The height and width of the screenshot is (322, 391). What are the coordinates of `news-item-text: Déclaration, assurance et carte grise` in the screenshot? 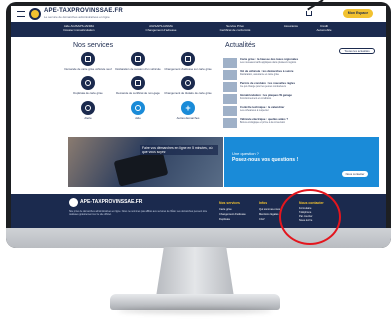 It's located at (259, 74).